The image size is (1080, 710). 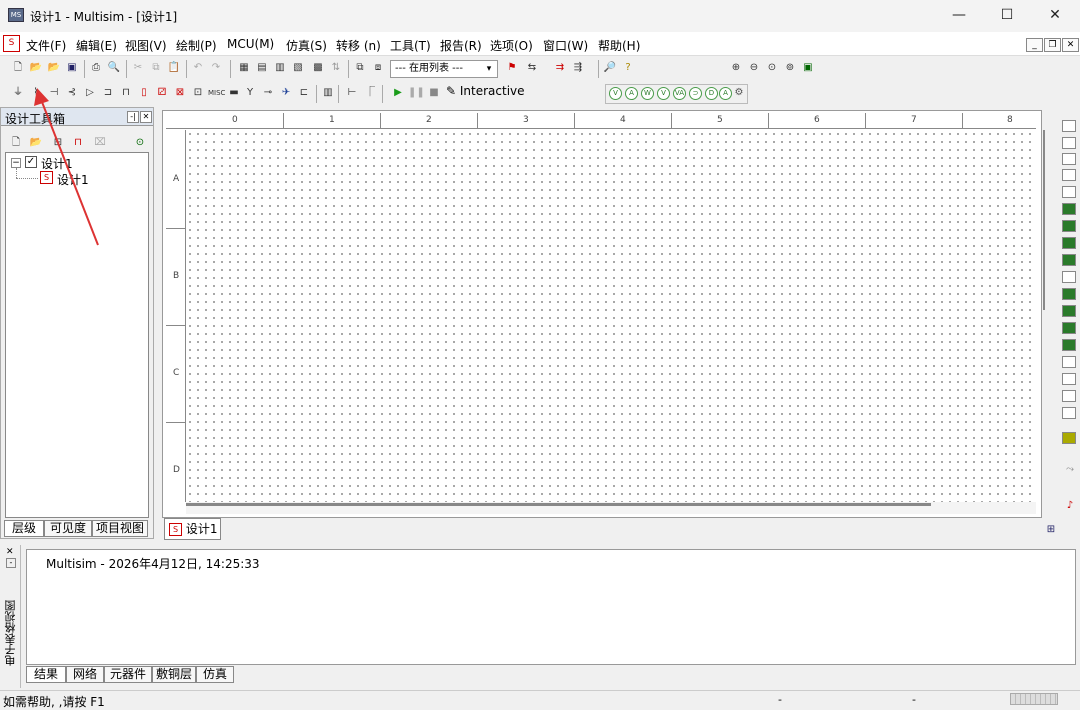 What do you see at coordinates (162, 93) in the screenshot?
I see `misc-digital-icon: ⚂` at bounding box center [162, 93].